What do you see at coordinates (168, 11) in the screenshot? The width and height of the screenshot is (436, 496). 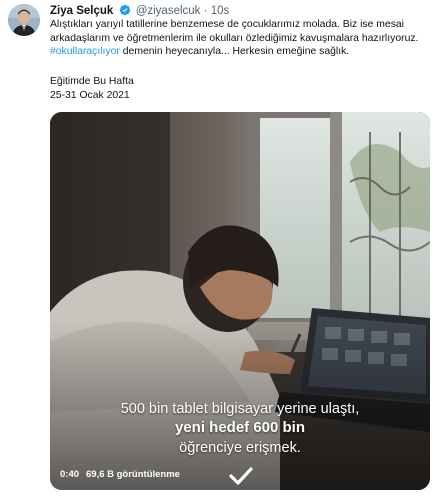 I see `author-handle: @ziyaselcuk` at bounding box center [168, 11].